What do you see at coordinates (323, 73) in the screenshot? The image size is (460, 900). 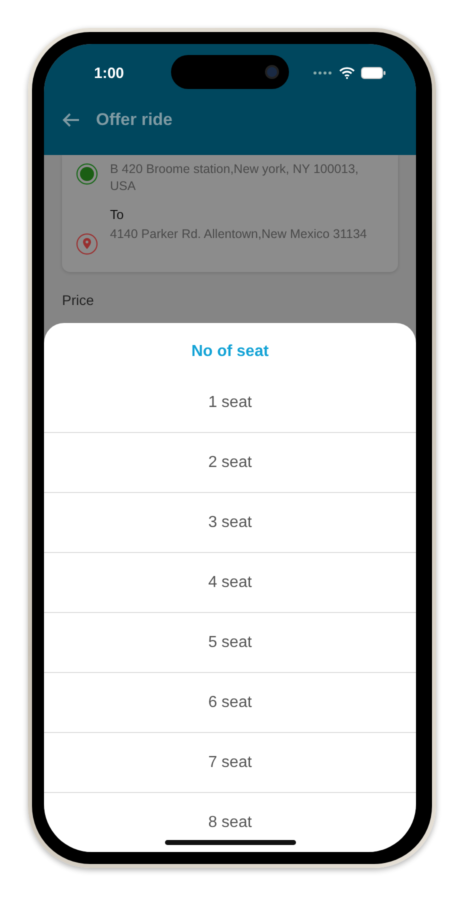 I see `signal-icon` at bounding box center [323, 73].